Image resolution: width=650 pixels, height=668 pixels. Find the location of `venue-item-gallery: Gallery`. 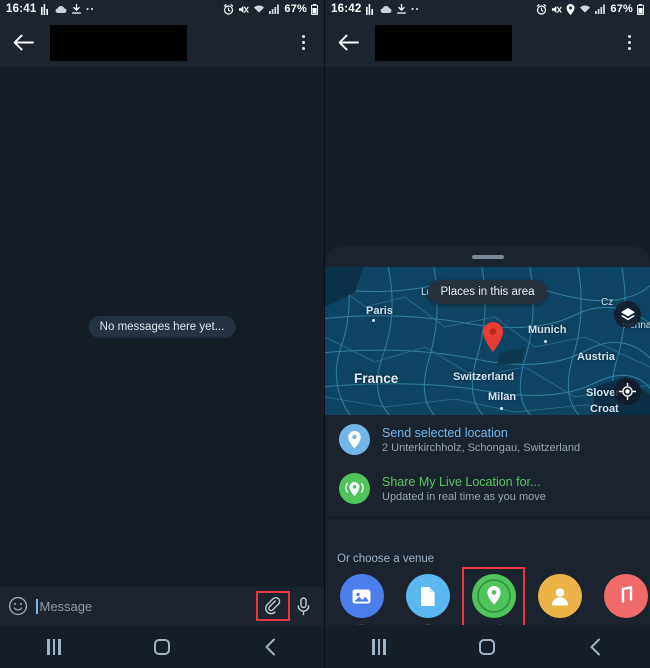

venue-item-gallery: Gallery is located at coordinates (361, 599).